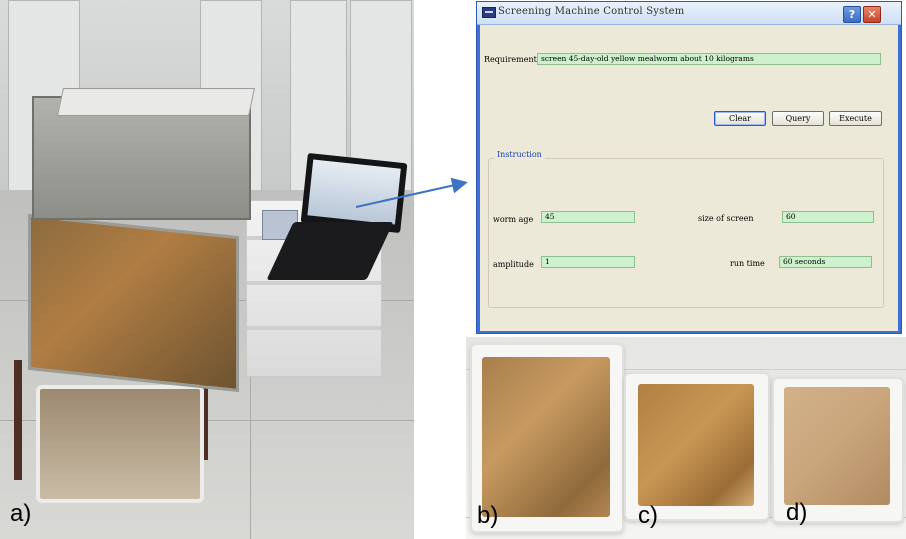 The width and height of the screenshot is (906, 539). I want to click on execute-button: Execute, so click(855, 118).